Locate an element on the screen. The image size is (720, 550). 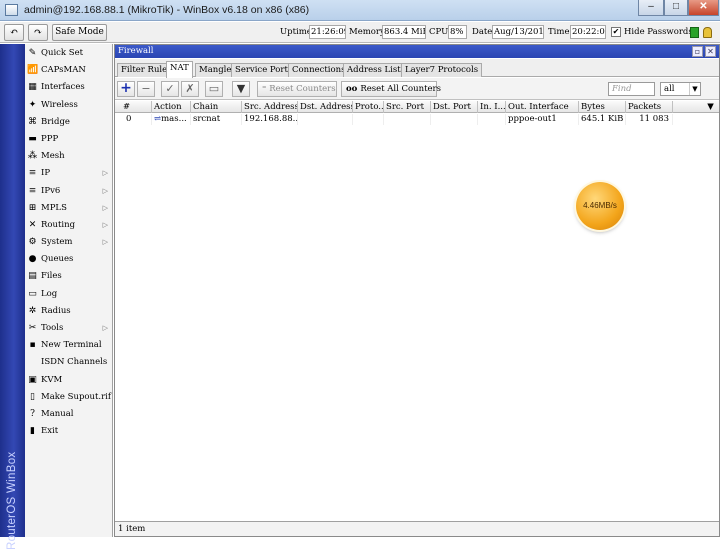
sidebar-item-label: New Terminal is located at coordinates (71, 345).